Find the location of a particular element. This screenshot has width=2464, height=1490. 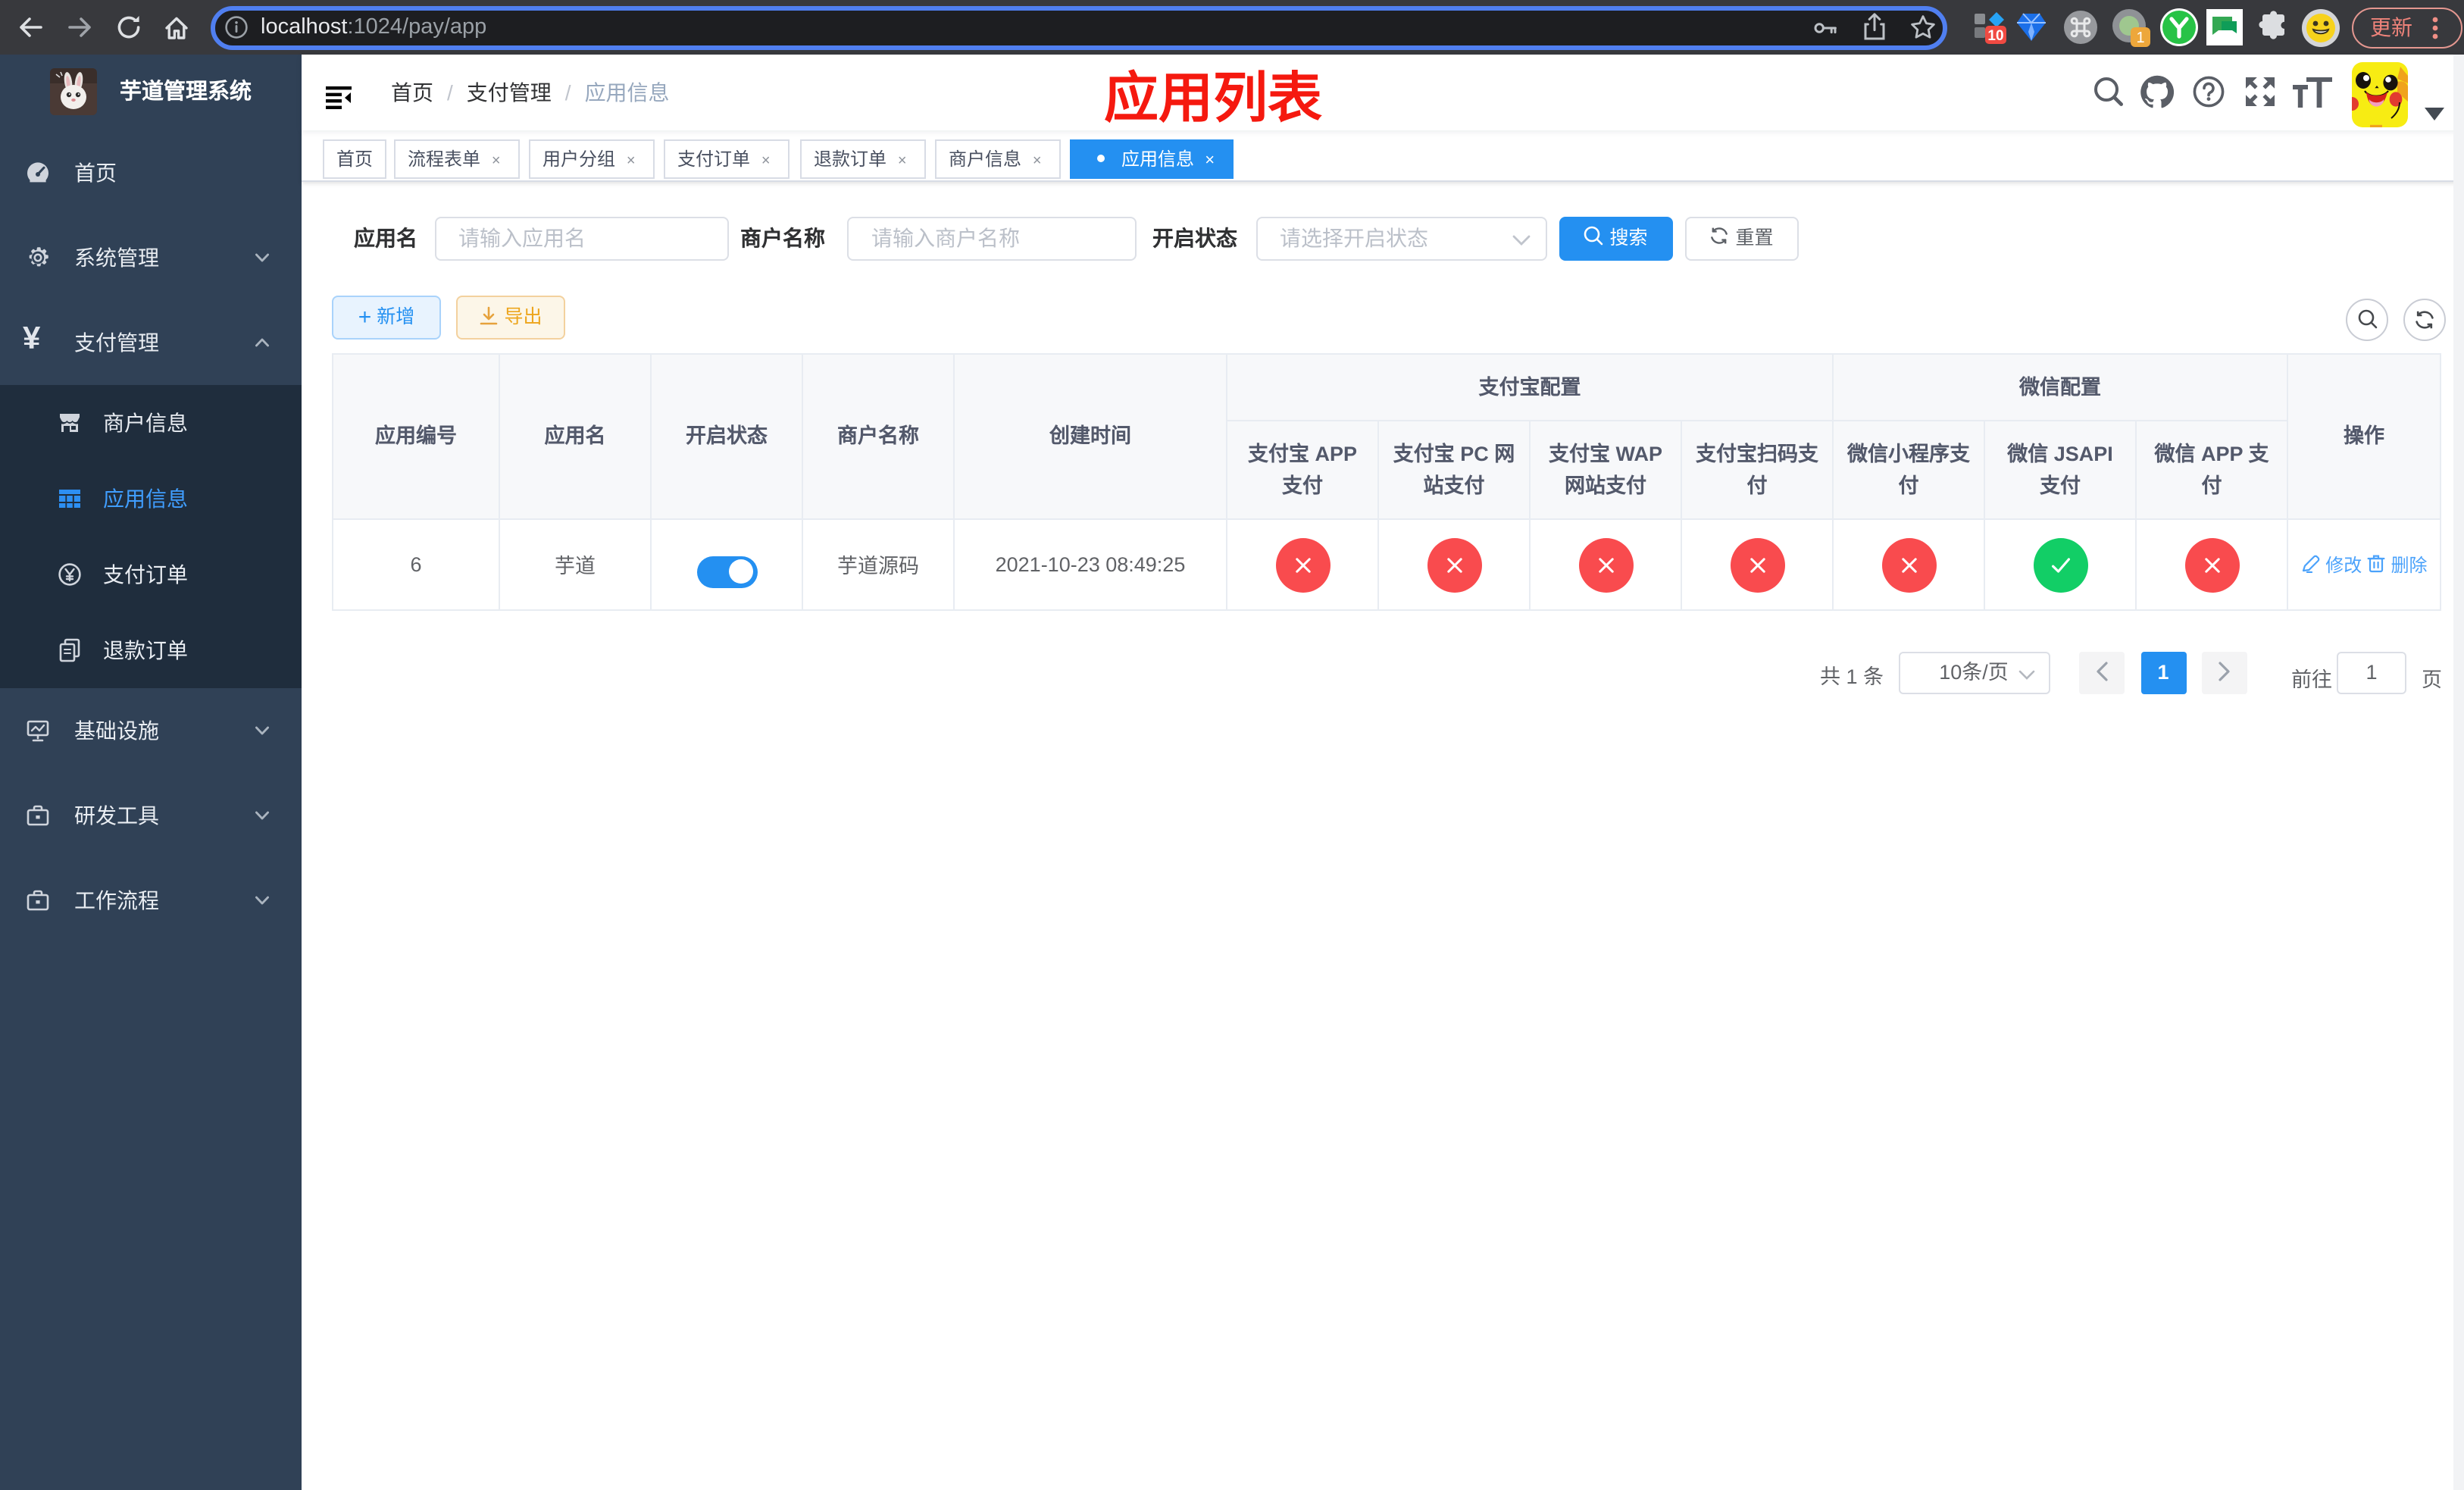

svg-text: 10 is located at coordinates (1995, 36).